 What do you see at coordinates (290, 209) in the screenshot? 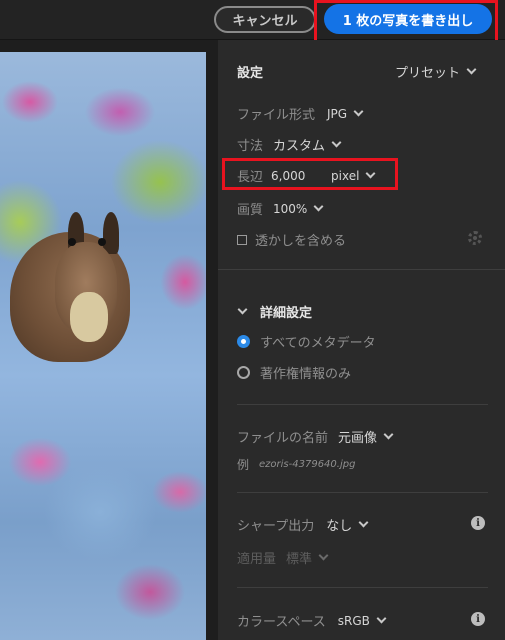
I see `quality-value: 100%` at bounding box center [290, 209].